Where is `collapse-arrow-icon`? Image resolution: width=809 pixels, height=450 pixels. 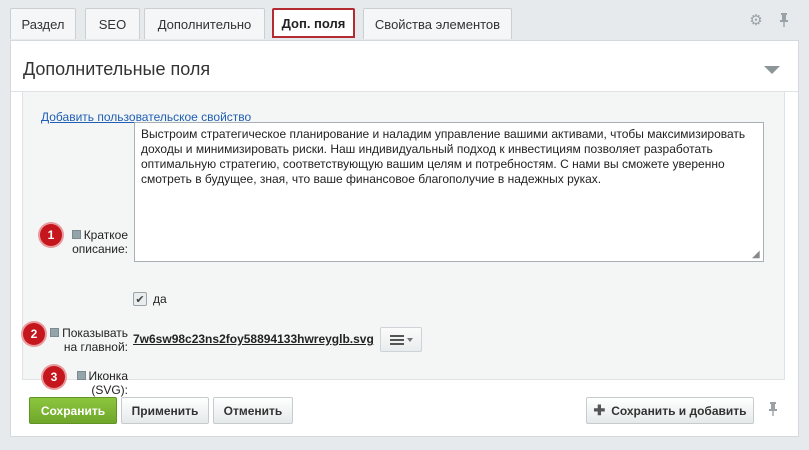 collapse-arrow-icon is located at coordinates (772, 70).